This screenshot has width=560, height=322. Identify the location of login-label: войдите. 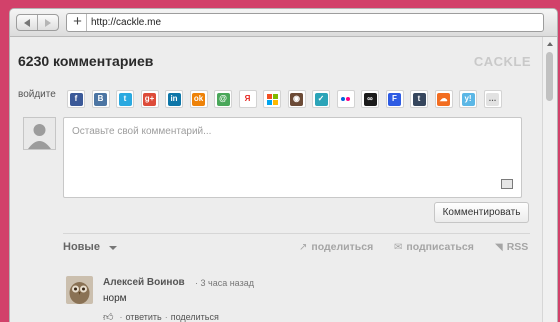
(37, 94).